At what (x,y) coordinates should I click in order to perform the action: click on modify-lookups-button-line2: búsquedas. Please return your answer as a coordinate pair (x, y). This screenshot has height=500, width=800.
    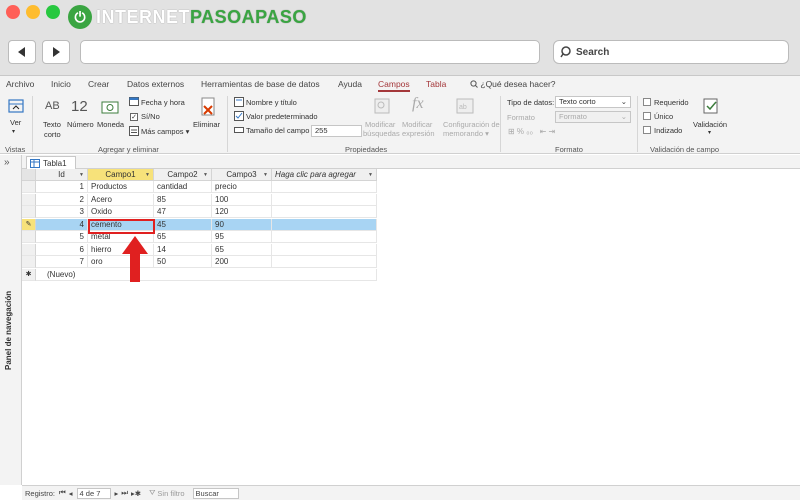
    Looking at the image, I should click on (381, 133).